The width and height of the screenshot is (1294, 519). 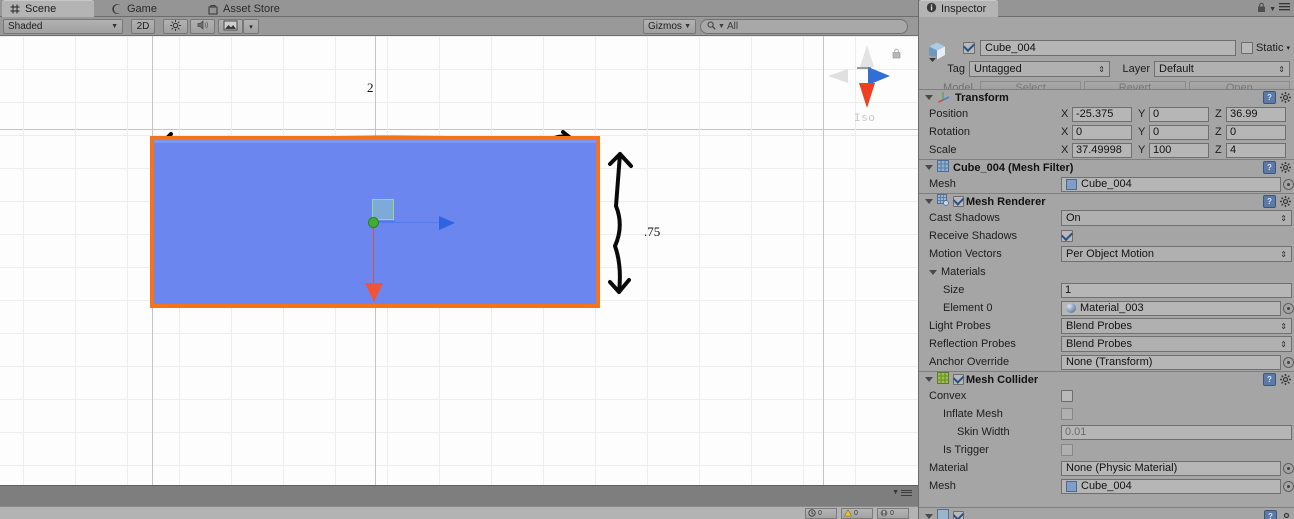 I want to click on skin-width-input: 0.01, so click(x=1176, y=432).